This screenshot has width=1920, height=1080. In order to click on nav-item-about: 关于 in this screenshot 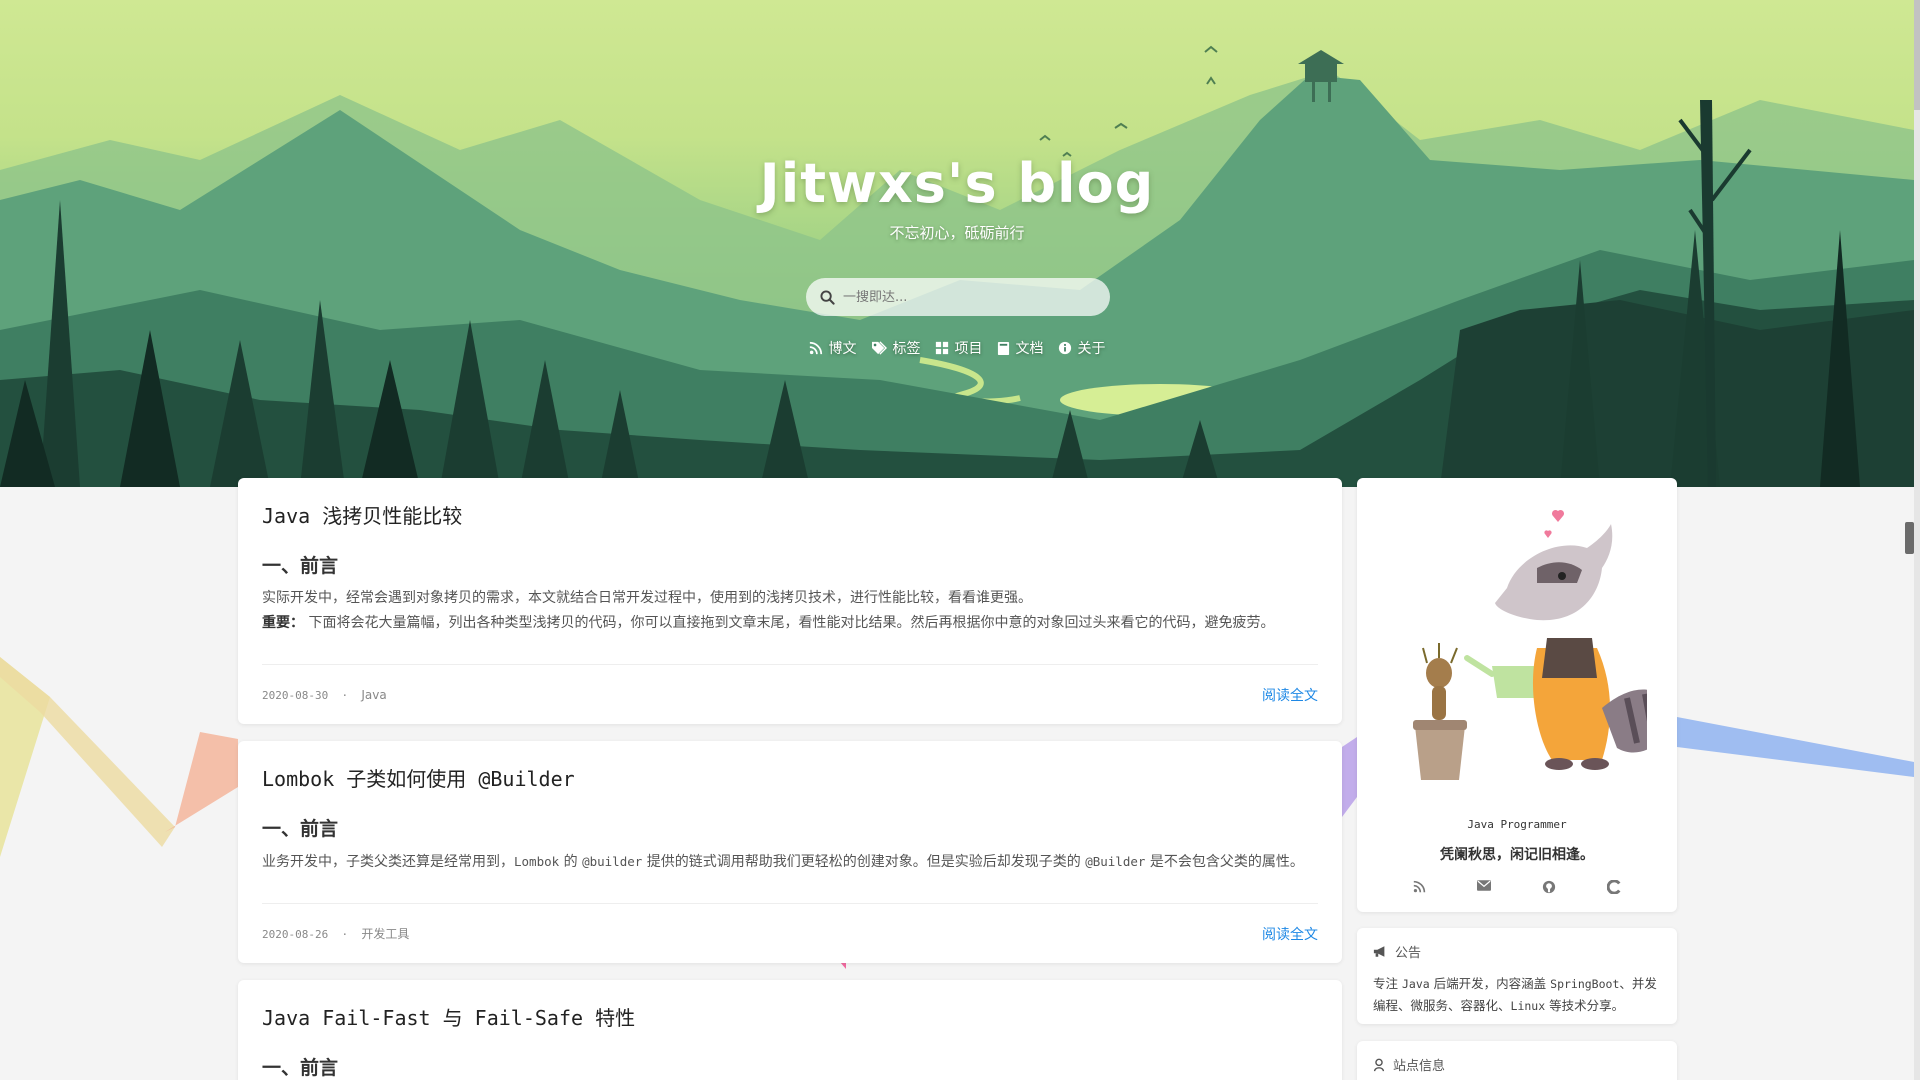, I will do `click(1082, 348)`.